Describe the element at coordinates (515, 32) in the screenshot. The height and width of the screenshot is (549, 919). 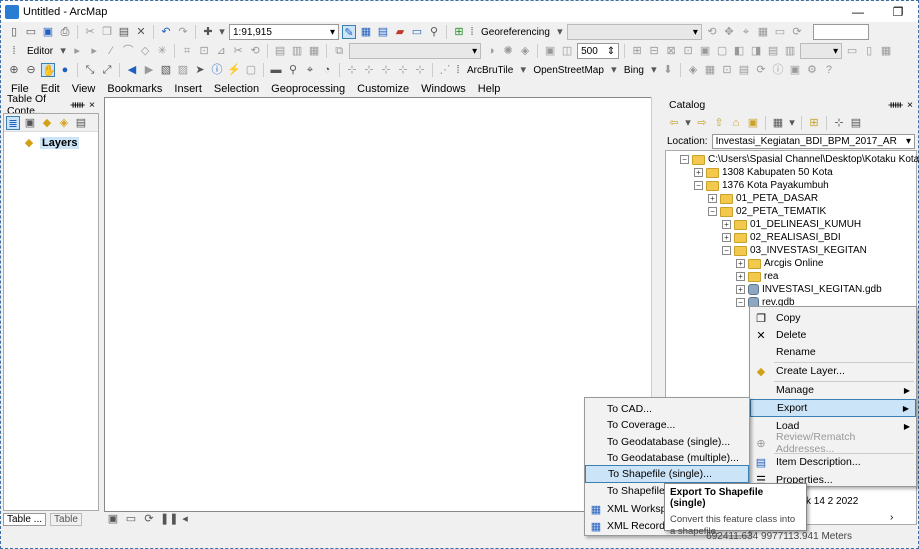
I see `georeferencing-menu: Georeferencing` at that location.